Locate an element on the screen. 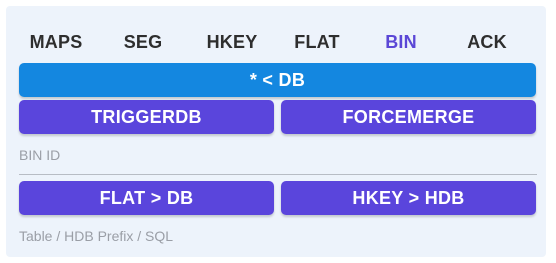 The height and width of the screenshot is (263, 556). triggerdb-button: TRIGGERDB is located at coordinates (146, 117).